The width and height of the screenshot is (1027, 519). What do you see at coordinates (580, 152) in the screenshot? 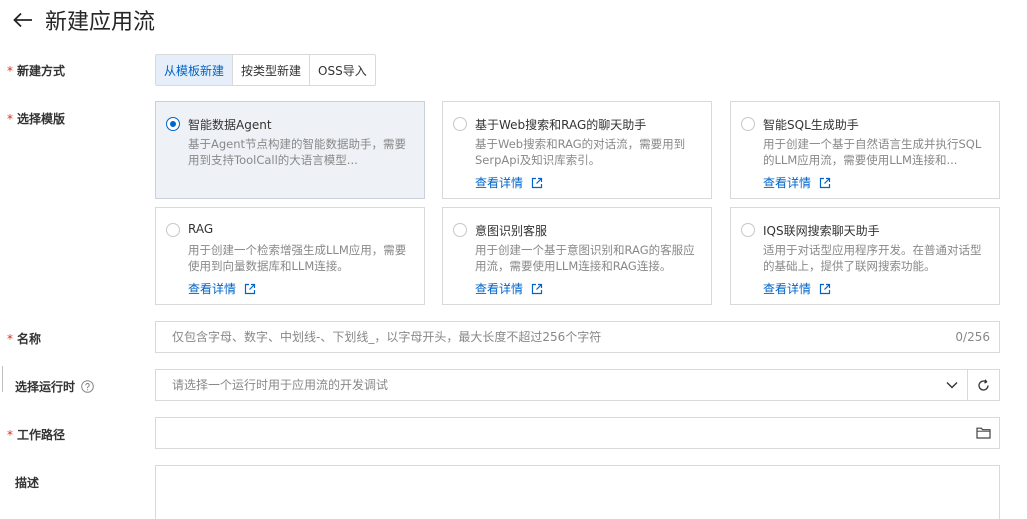
I see `card-description: 基于Web搜索和RAG的对话流，需要用到SerpApi及知识库索引。` at bounding box center [580, 152].